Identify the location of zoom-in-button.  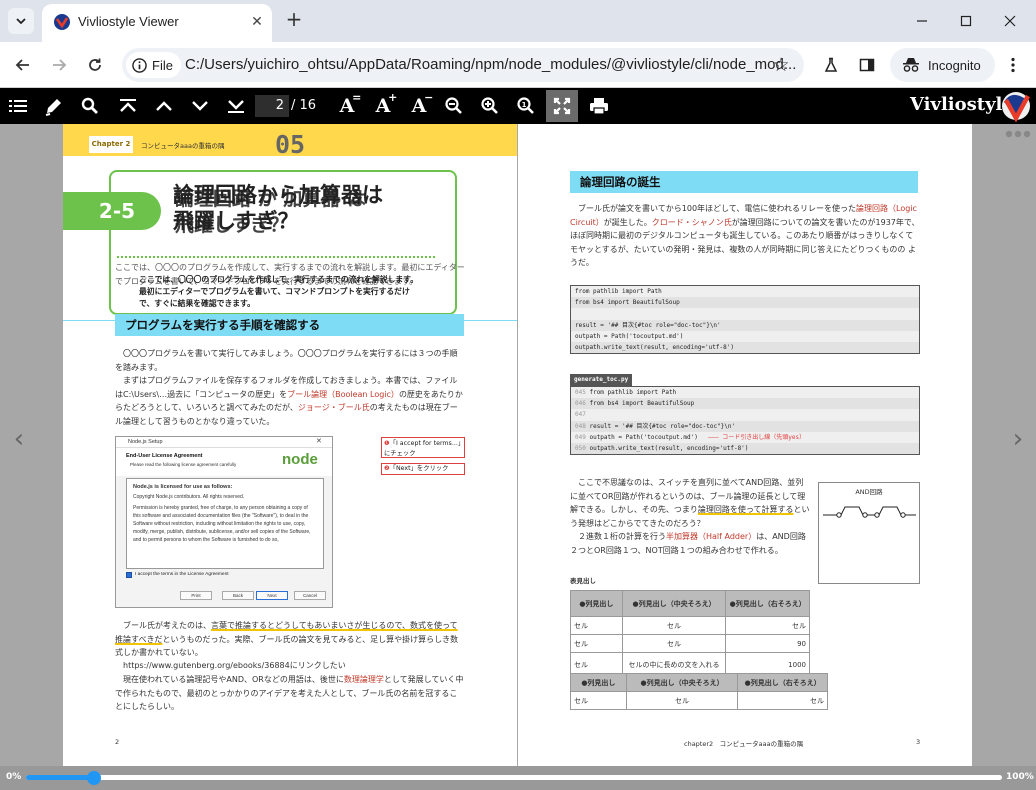
(490, 106).